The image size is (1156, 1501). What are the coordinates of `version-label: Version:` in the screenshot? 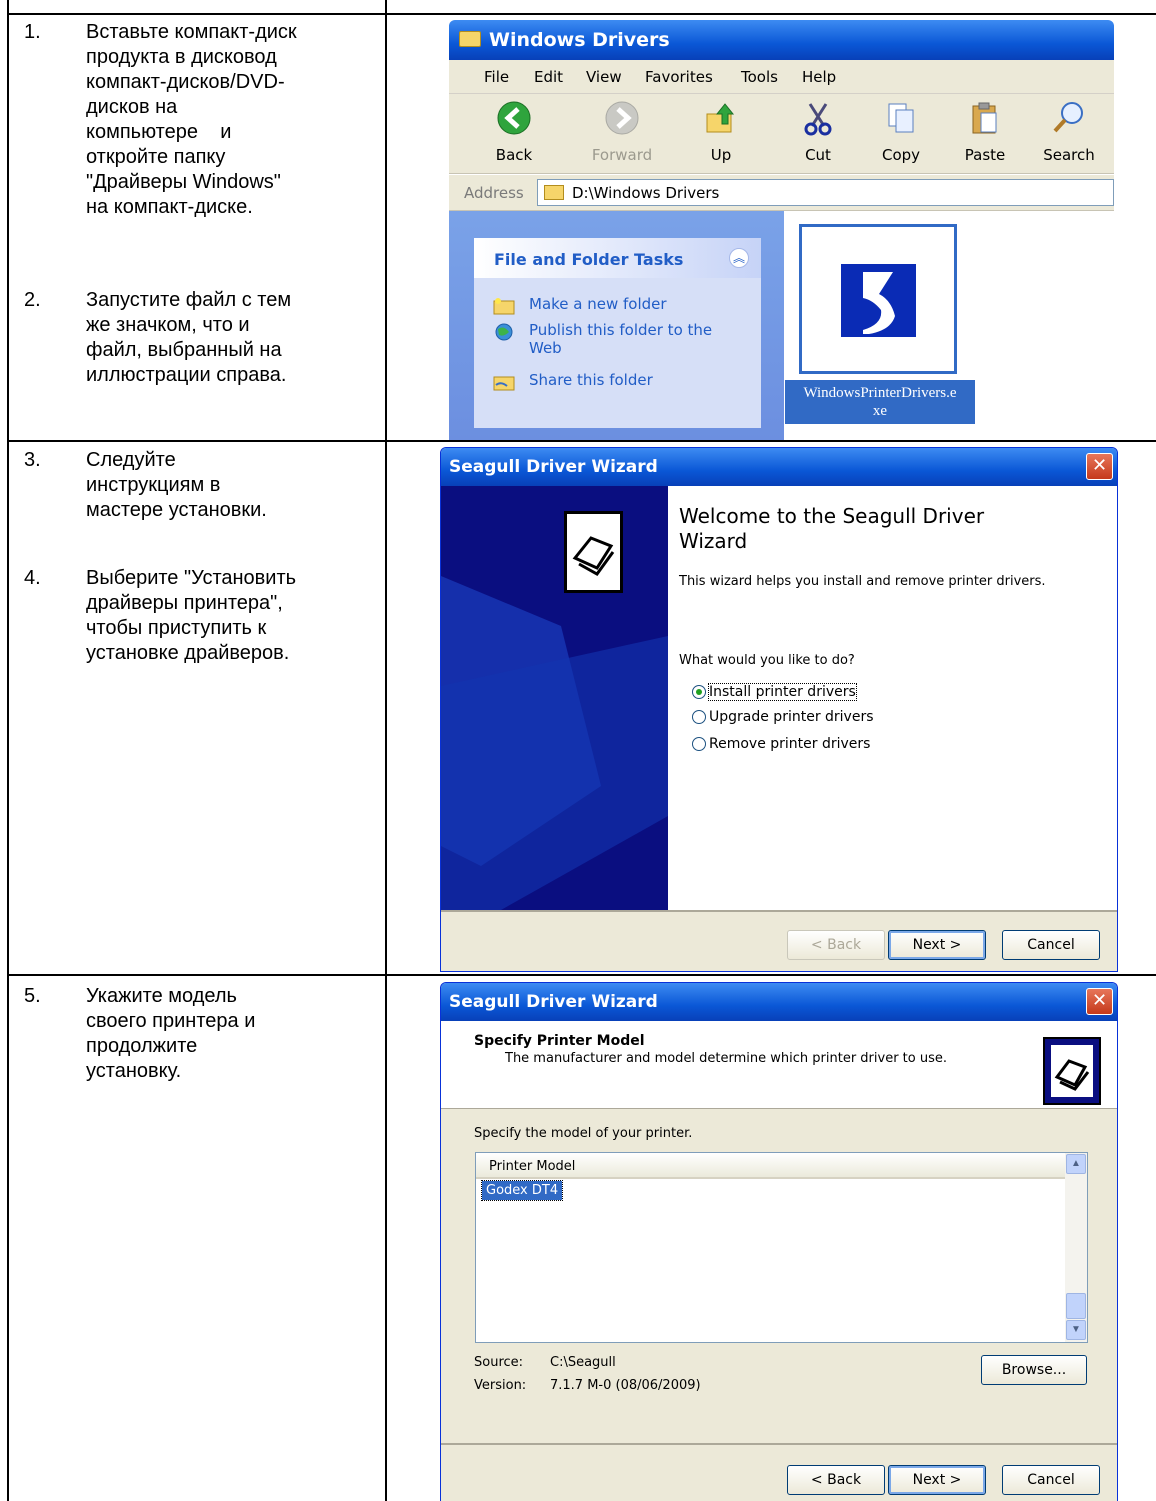 It's located at (500, 1385).